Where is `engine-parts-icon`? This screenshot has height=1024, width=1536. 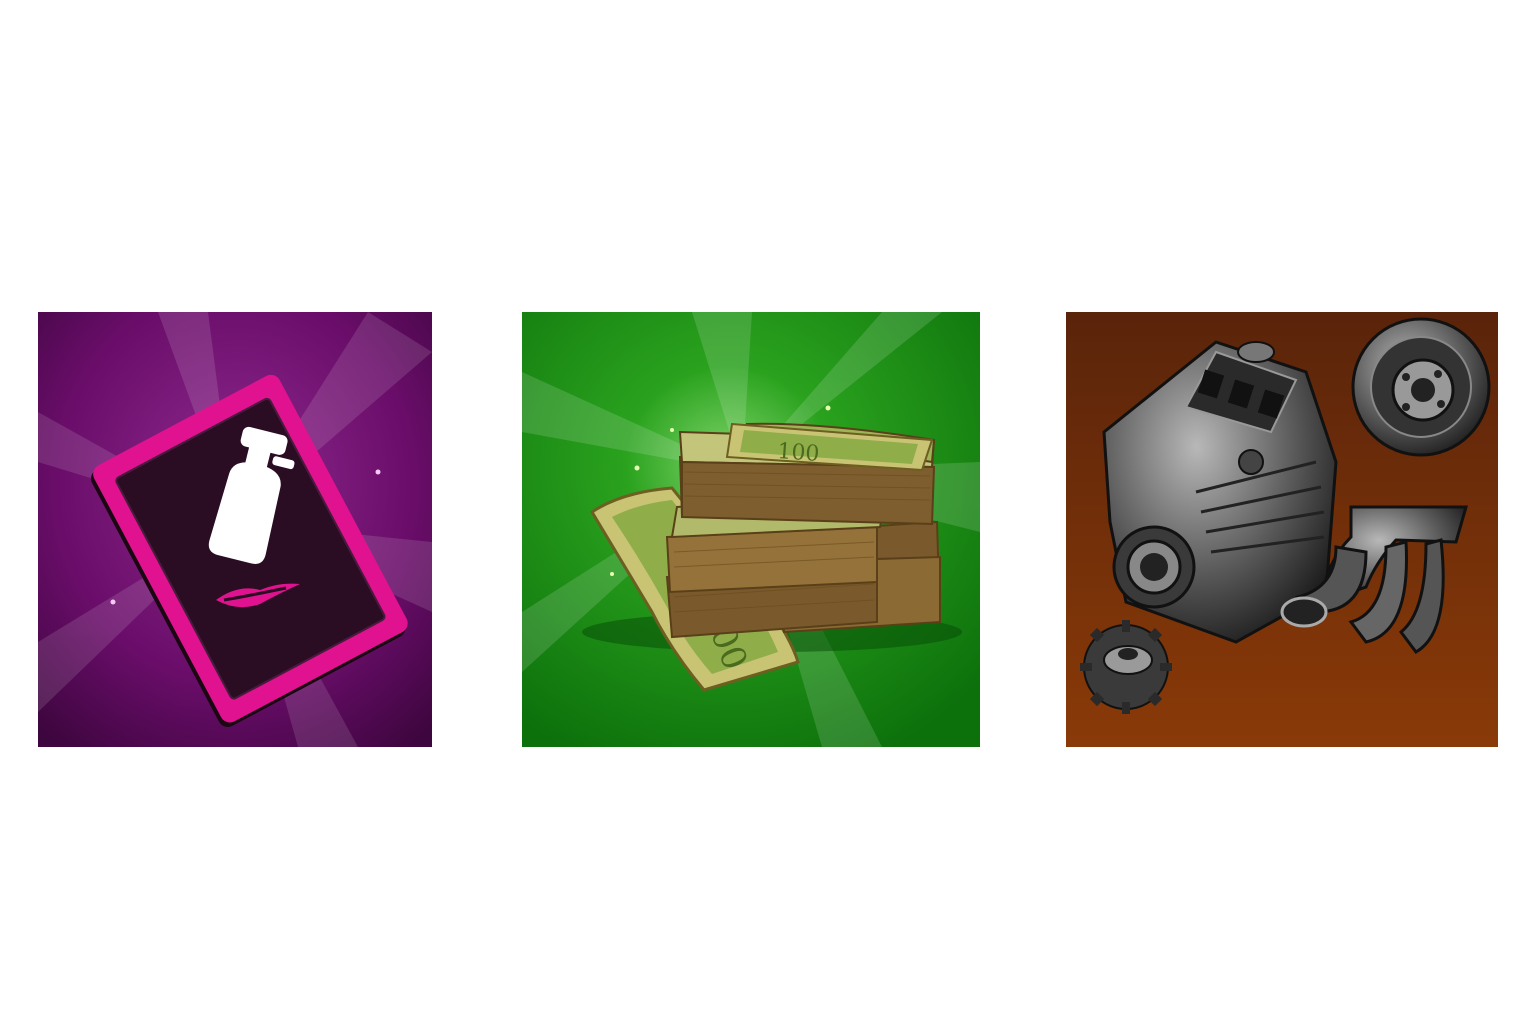
engine-parts-icon is located at coordinates (1282, 529).